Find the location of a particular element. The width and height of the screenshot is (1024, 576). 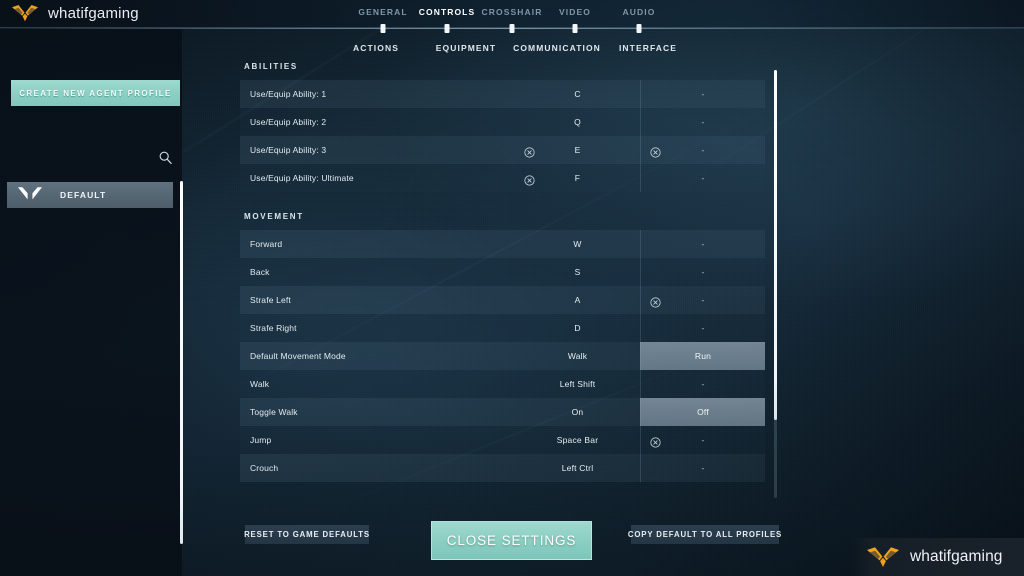

keybind-primary-cell: W is located at coordinates (577, 244).